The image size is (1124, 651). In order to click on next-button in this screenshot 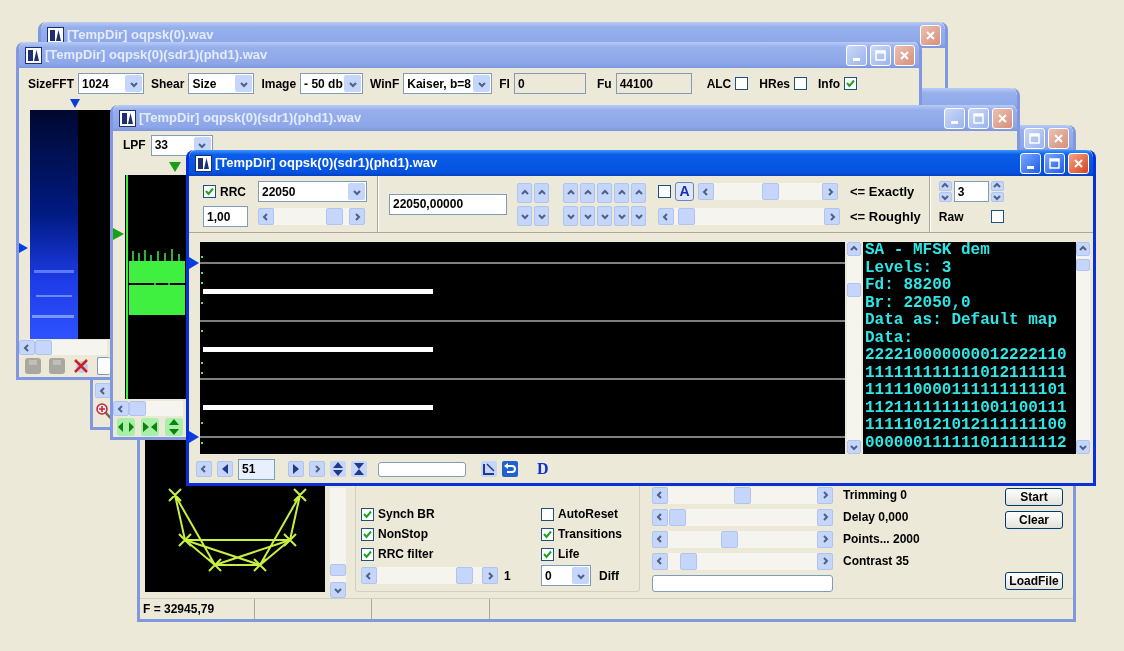, I will do `click(296, 469)`.